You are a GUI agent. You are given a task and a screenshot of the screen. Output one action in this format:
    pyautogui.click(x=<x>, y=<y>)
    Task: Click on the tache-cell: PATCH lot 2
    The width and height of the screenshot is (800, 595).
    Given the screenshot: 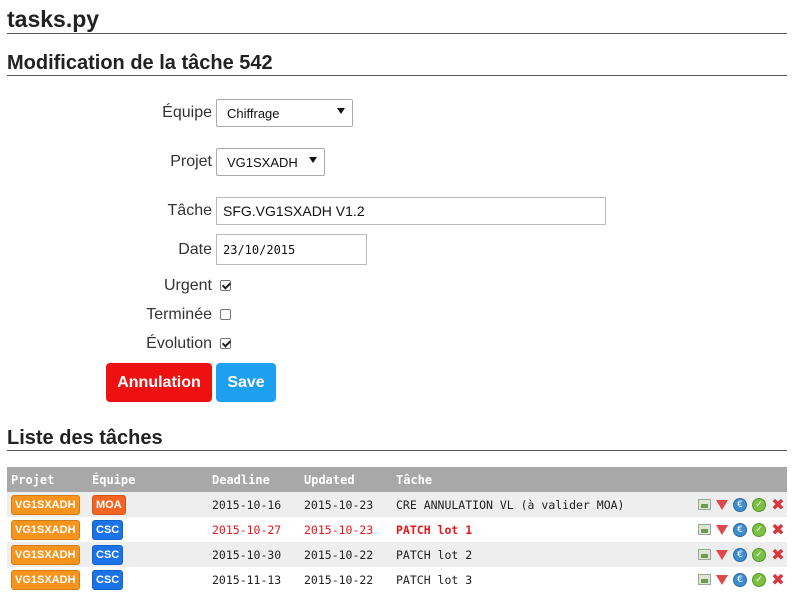 What is the action you would take?
    pyautogui.click(x=535, y=554)
    